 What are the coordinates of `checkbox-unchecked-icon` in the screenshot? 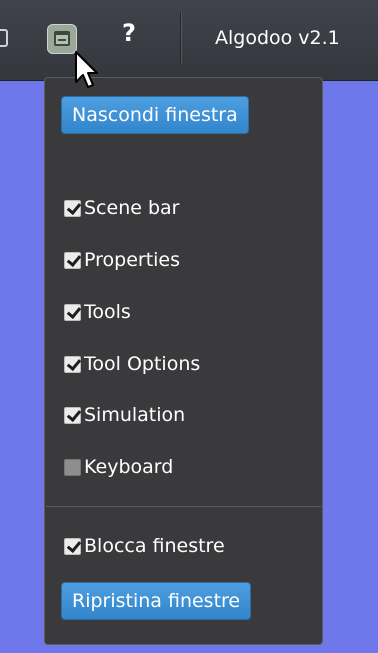 It's located at (72, 467).